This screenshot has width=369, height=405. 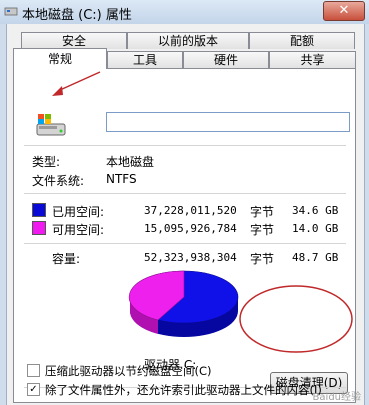 I want to click on type-label: 类型:, so click(x=46, y=162).